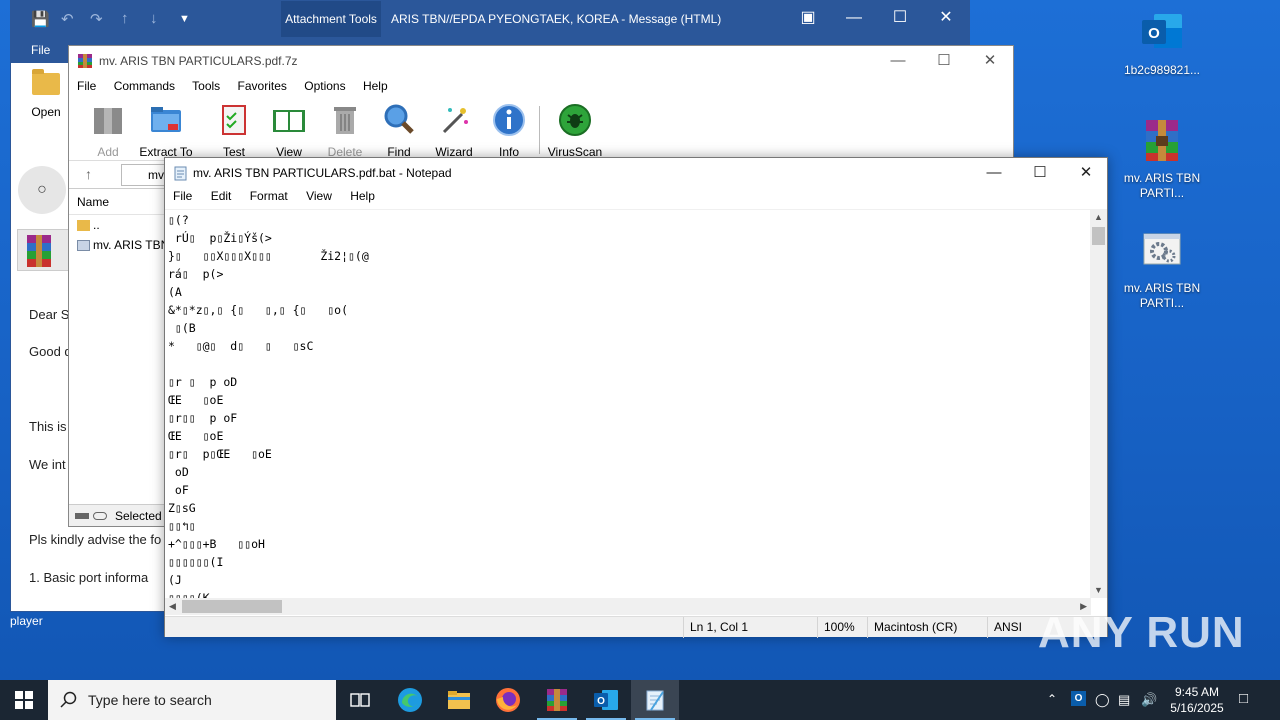 Image resolution: width=1280 pixels, height=720 pixels. Describe the element at coordinates (455, 121) in the screenshot. I see `wizard-wand-icon` at that location.